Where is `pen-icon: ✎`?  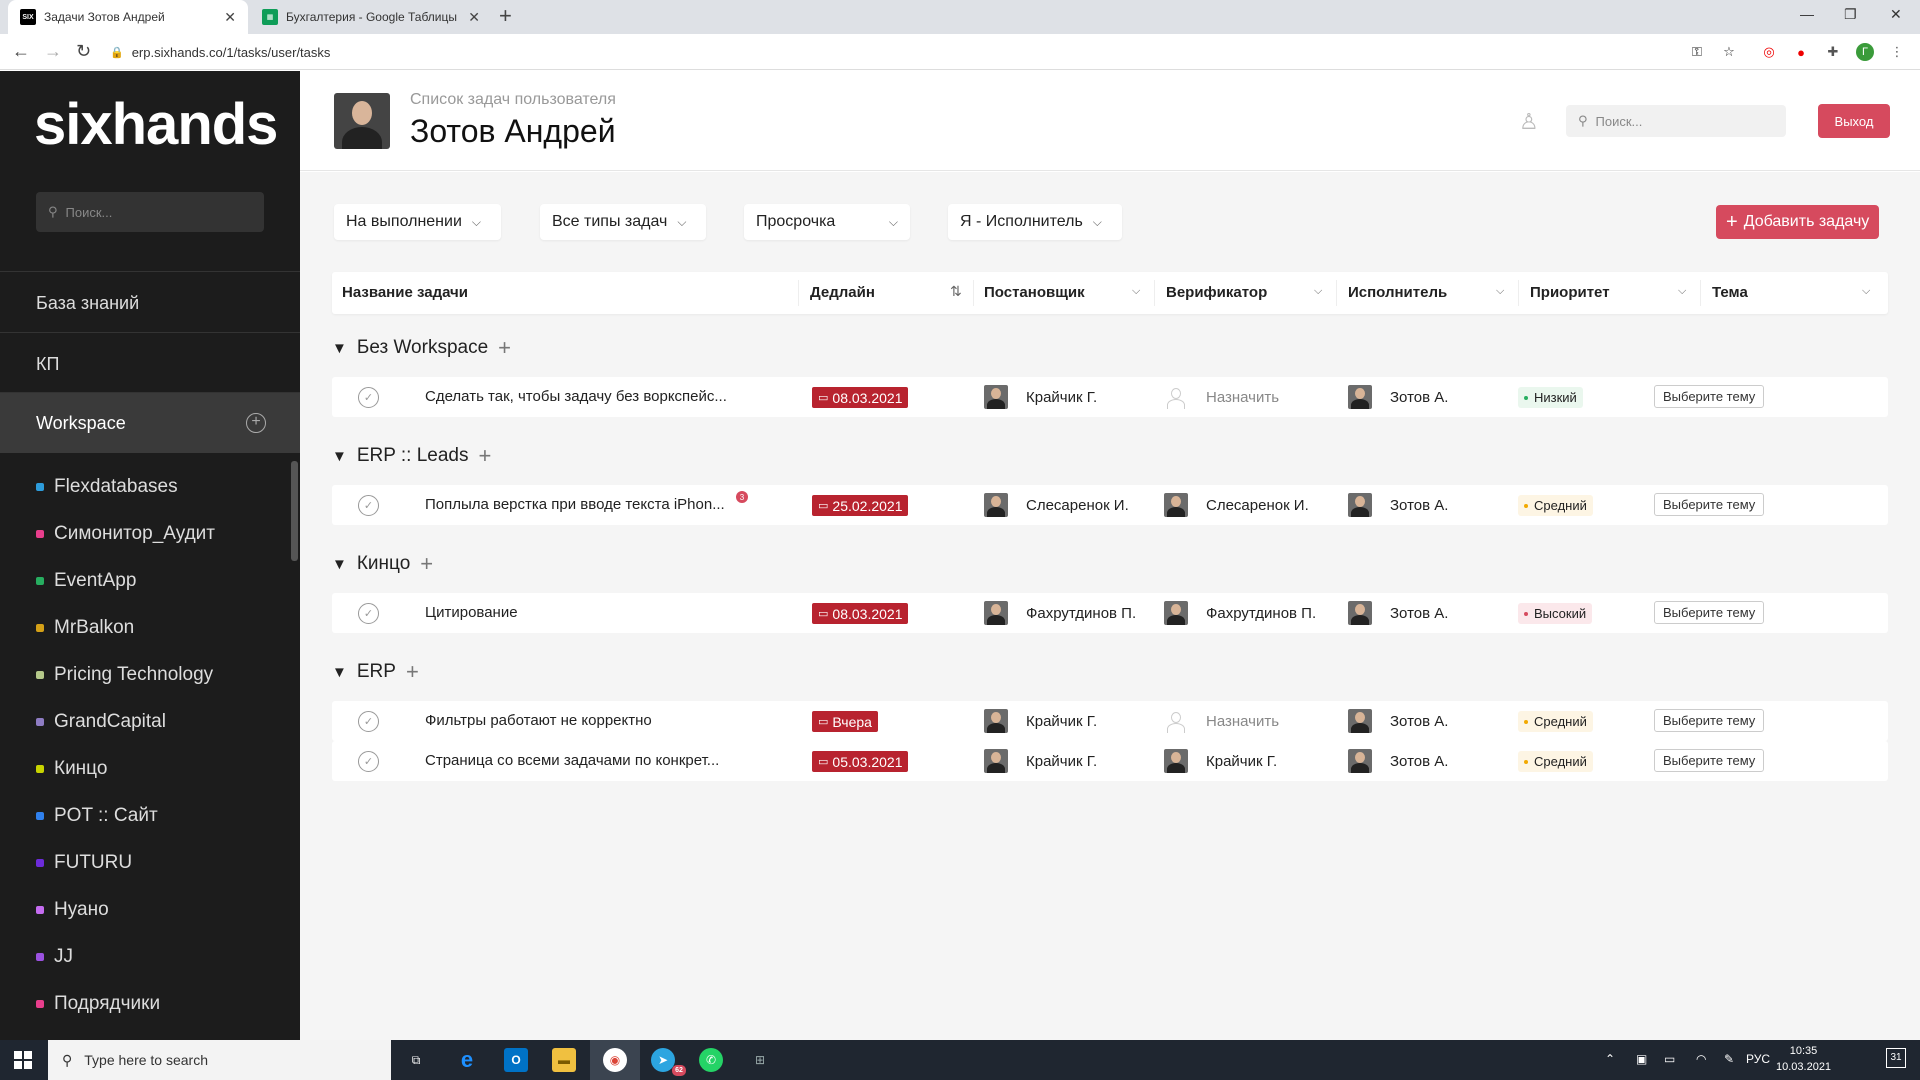
pen-icon: ✎ is located at coordinates (1729, 1059).